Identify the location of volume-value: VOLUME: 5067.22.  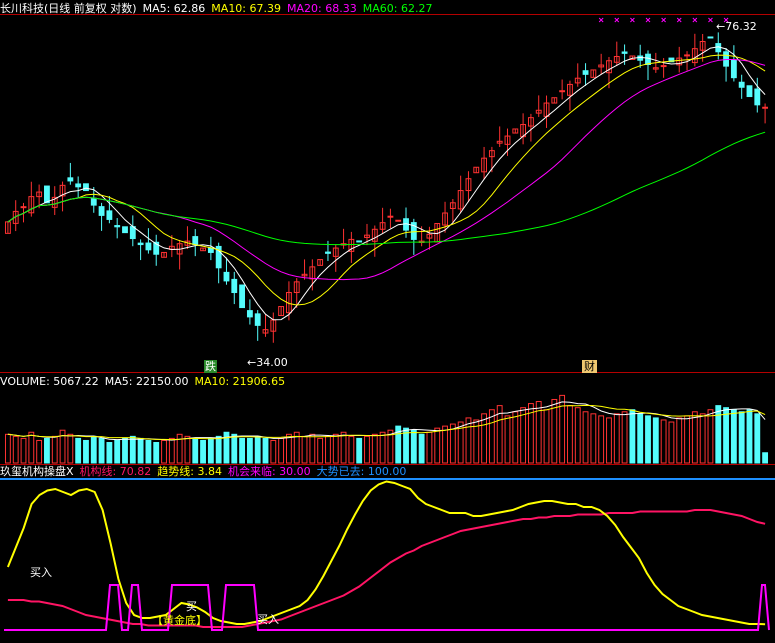
(49, 381).